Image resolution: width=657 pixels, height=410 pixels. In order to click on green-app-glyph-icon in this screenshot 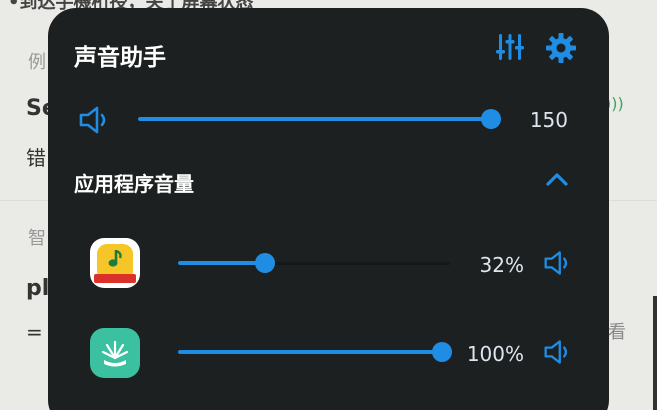, I will do `click(115, 353)`.